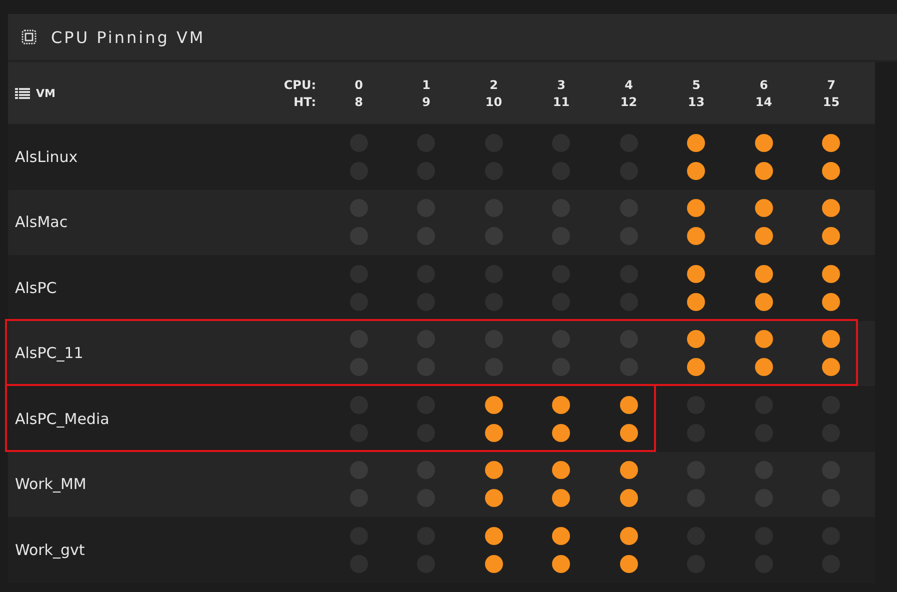 The width and height of the screenshot is (897, 592). I want to click on ht-number: 9, so click(426, 101).